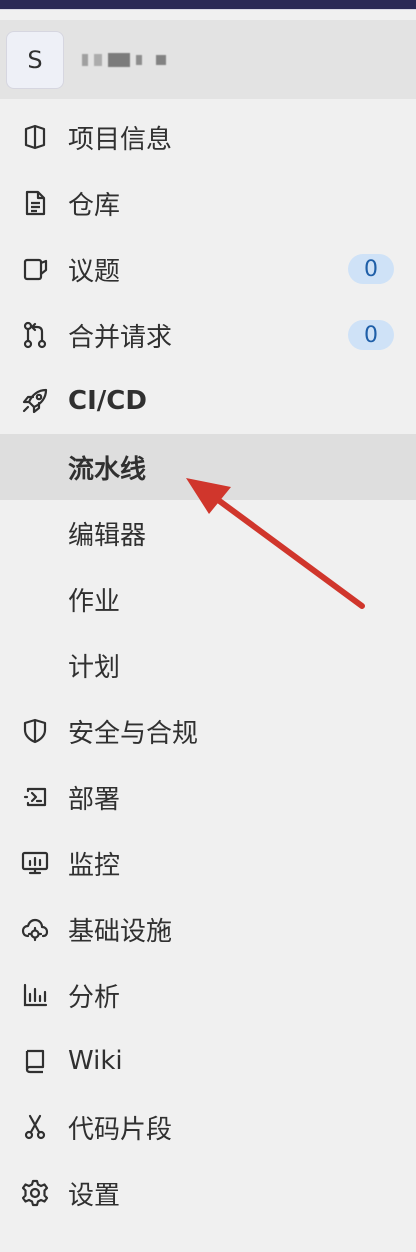 This screenshot has height=1252, width=416. I want to click on sidebar-subitem-pipelines: 流水线, so click(208, 467).